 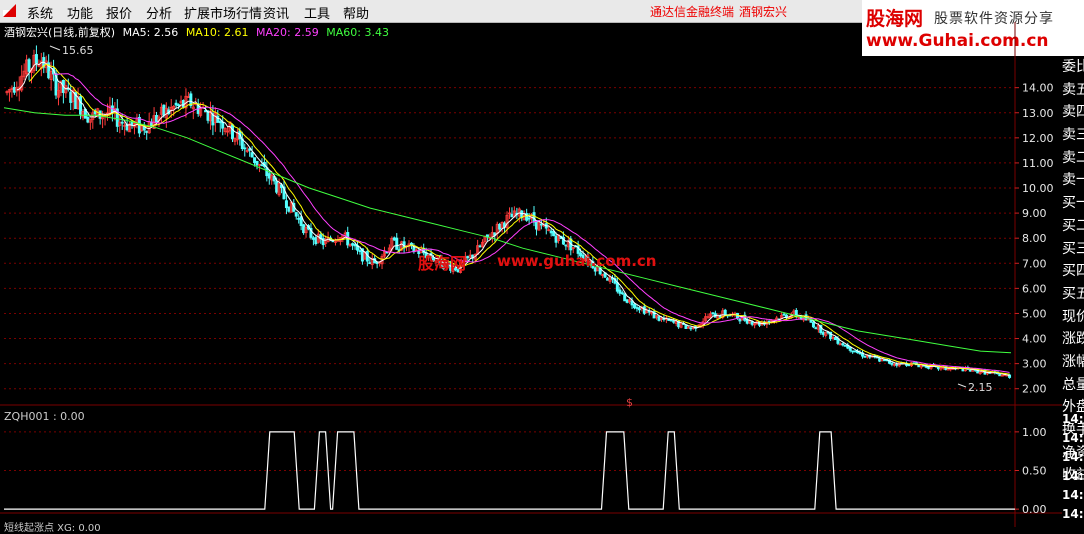 What do you see at coordinates (1073, 157) in the screenshot?
I see `quote-panel-item: 卖二` at bounding box center [1073, 157].